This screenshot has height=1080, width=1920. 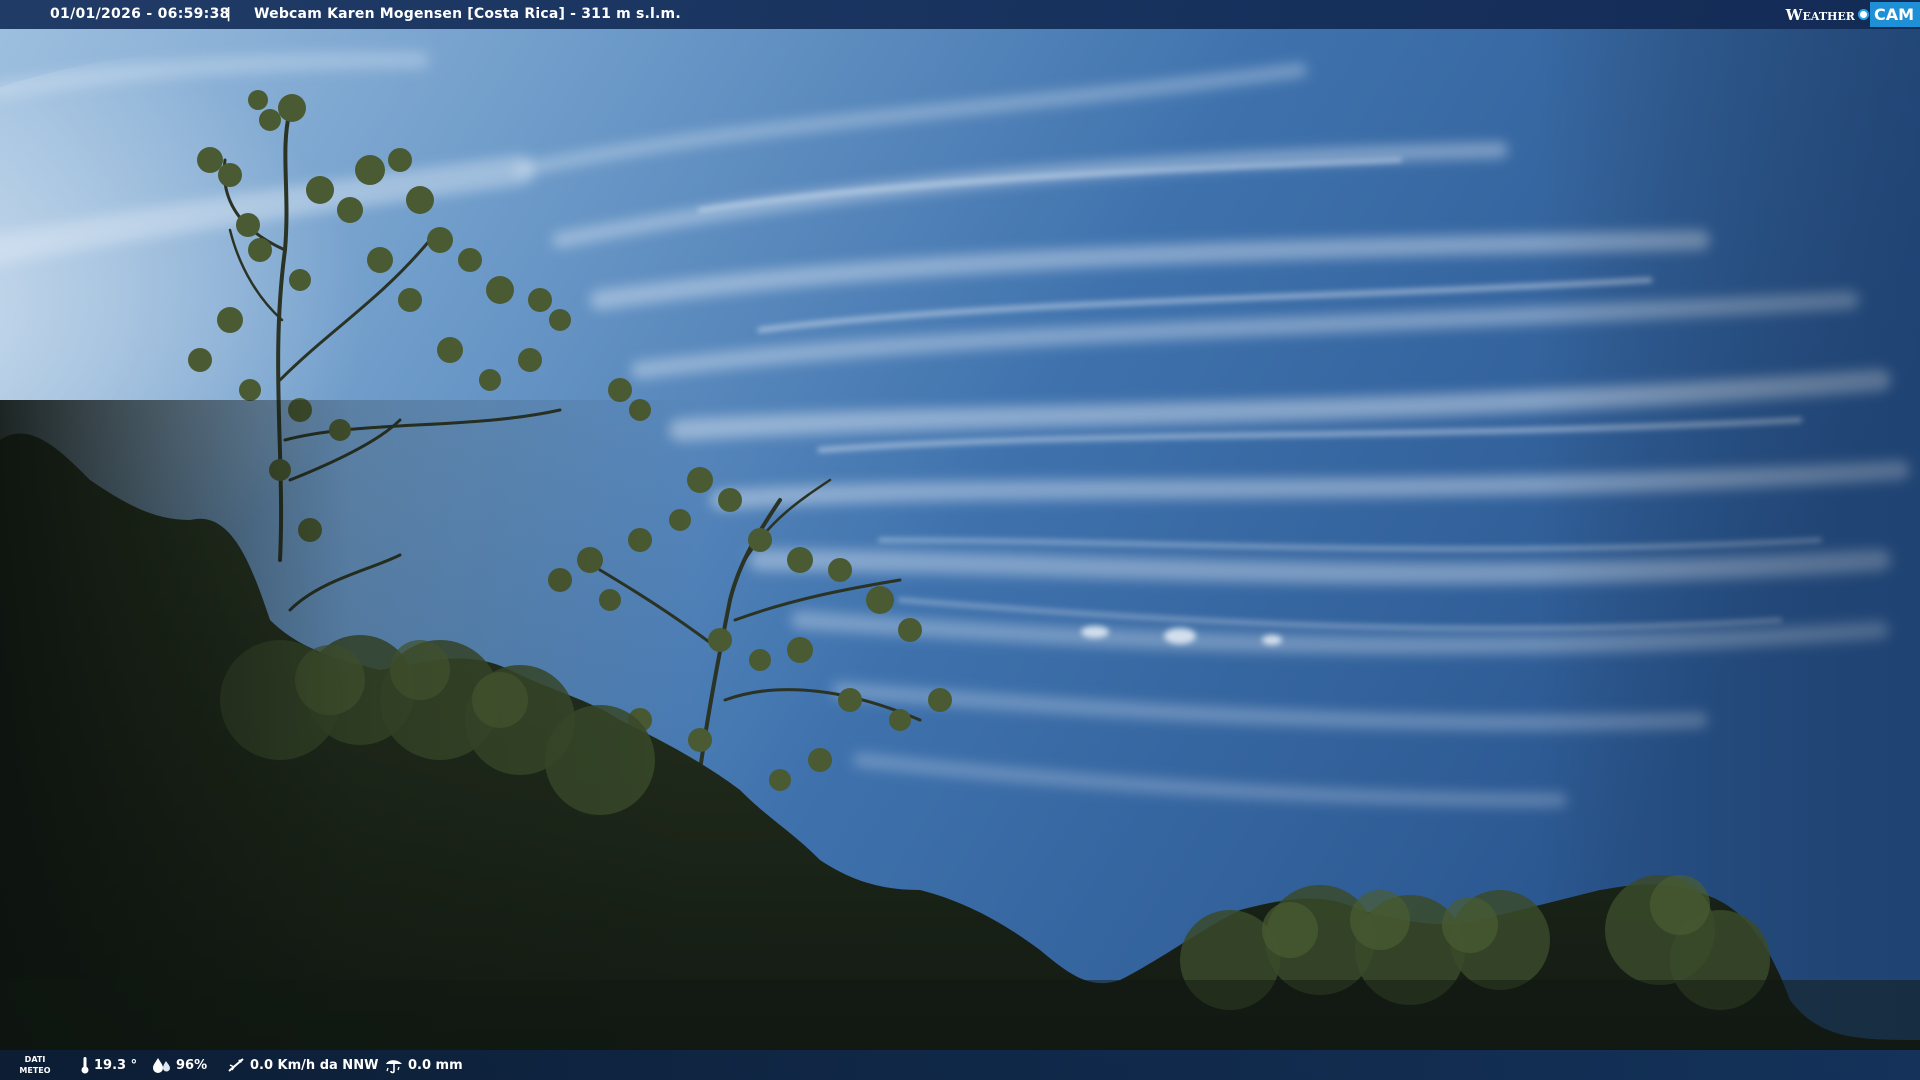 What do you see at coordinates (85, 1065) in the screenshot?
I see `thermometer-icon` at bounding box center [85, 1065].